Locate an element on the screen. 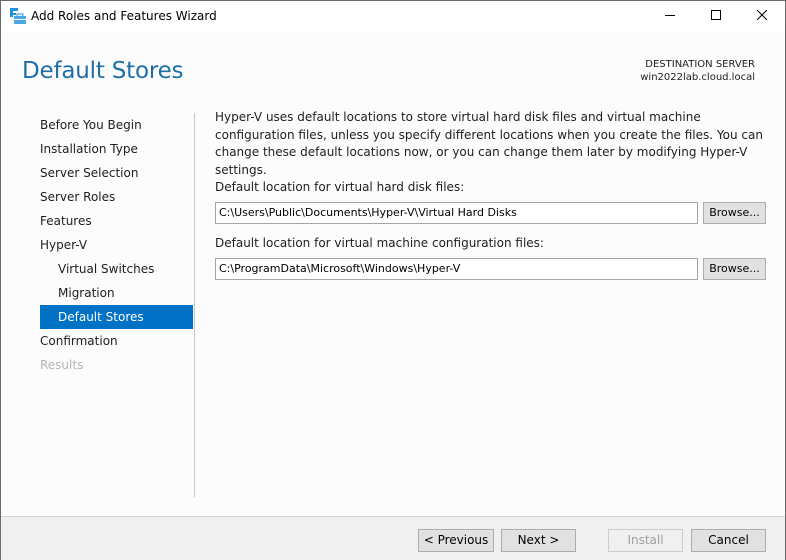 The width and height of the screenshot is (786, 560). close-button is located at coordinates (762, 16).